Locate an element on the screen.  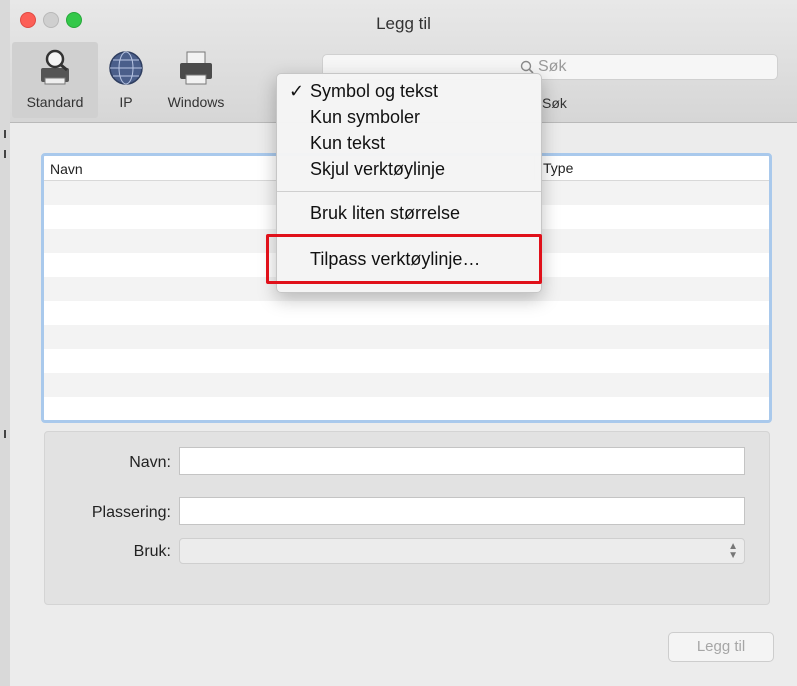
toolbar-item-label: IP is located at coordinates (126, 102).